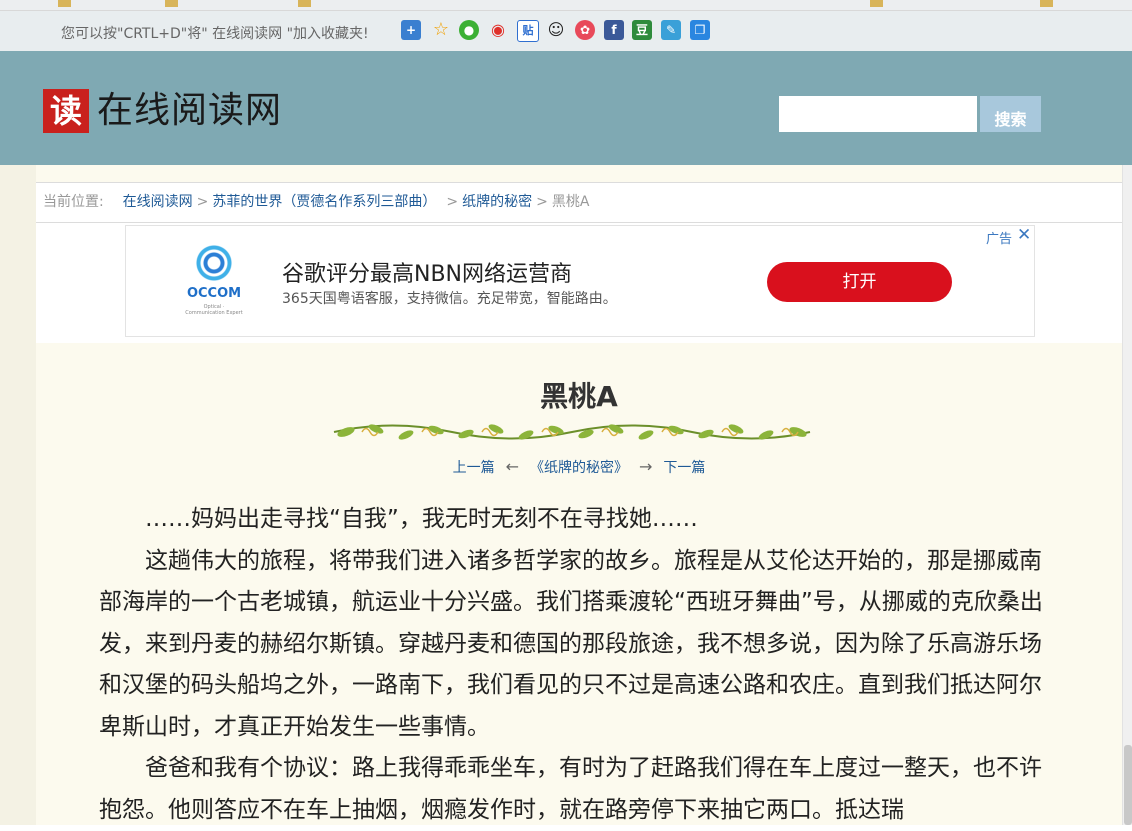  Describe the element at coordinates (189, 111) in the screenshot. I see `site-logo-text: 在线阅读网` at that location.